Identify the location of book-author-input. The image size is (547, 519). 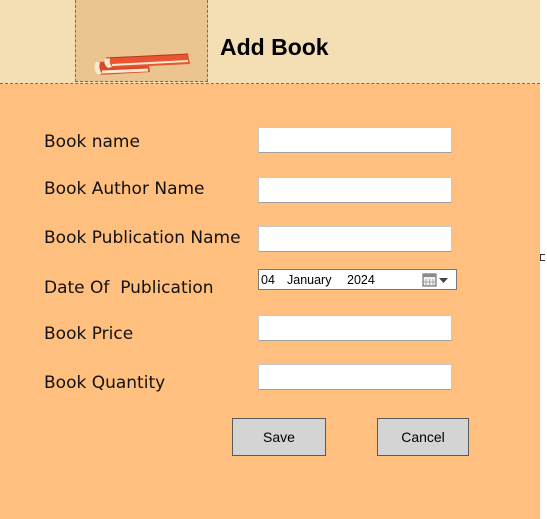
(355, 190).